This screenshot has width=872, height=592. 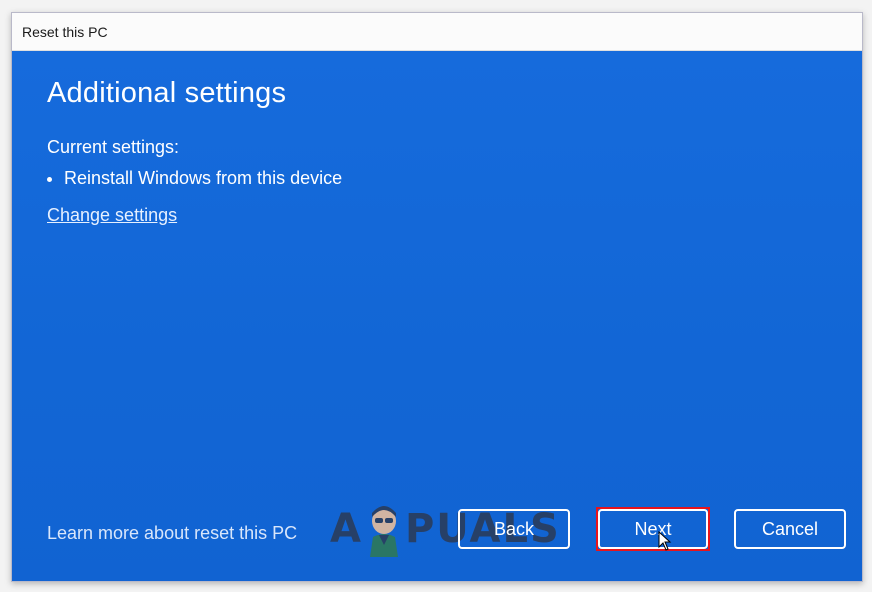 I want to click on watermark-text-left: A, so click(x=346, y=529).